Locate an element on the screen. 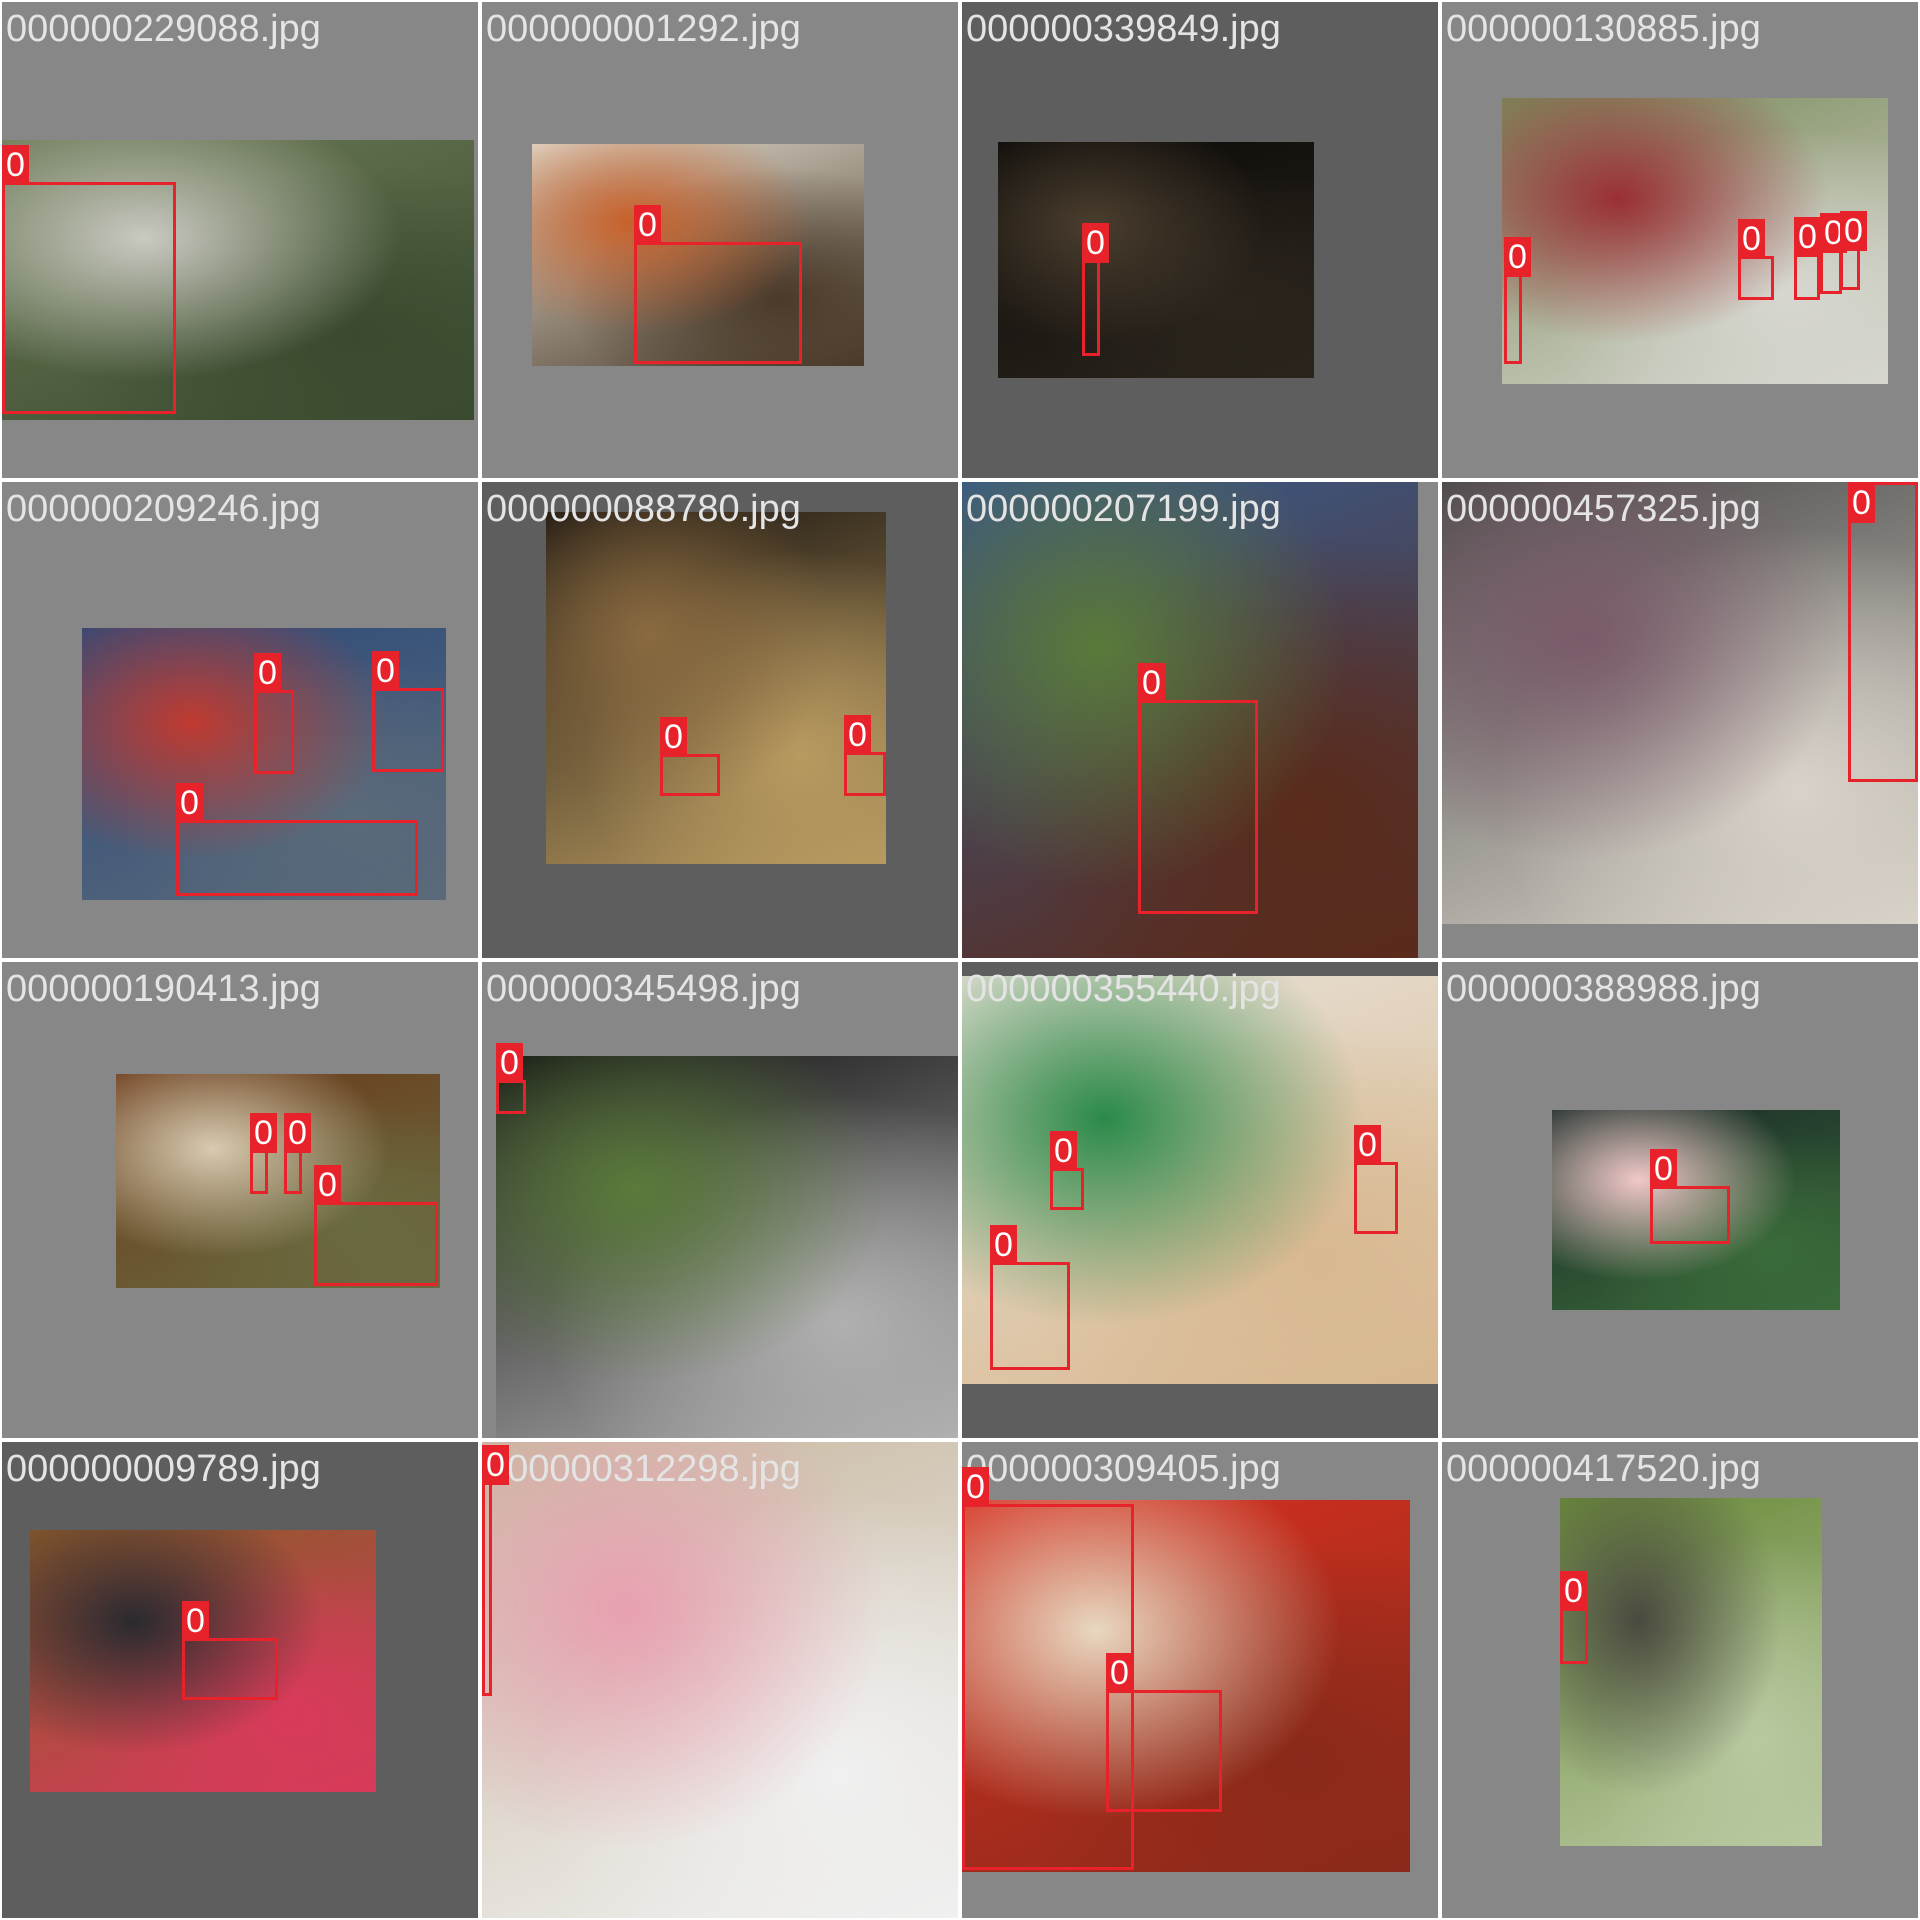  filename-label: 000000209246.jpg is located at coordinates (163, 509).